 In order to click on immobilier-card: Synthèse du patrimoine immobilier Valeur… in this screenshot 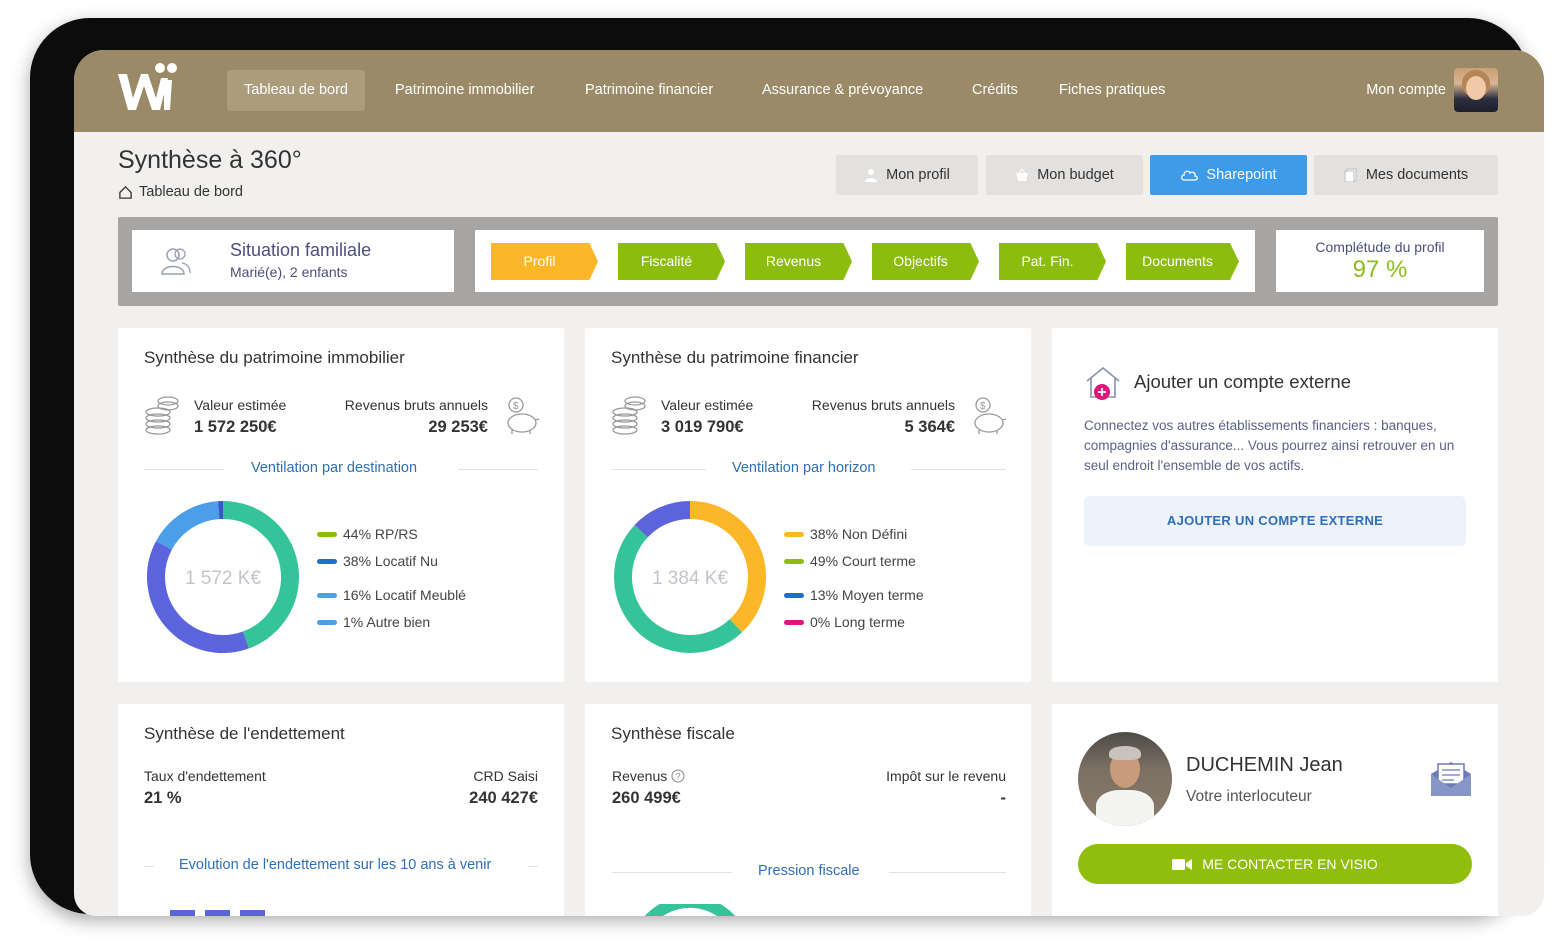, I will do `click(341, 505)`.